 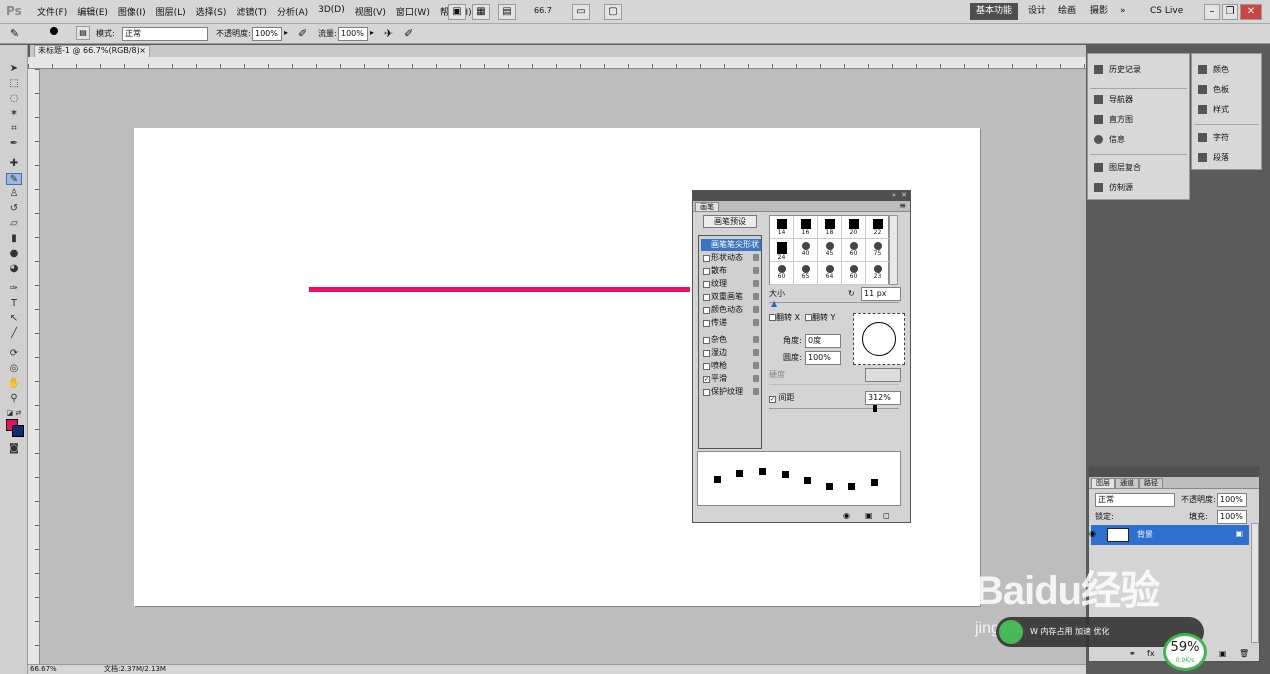 I want to click on workspace-essentials: 基本功能, so click(x=994, y=11).